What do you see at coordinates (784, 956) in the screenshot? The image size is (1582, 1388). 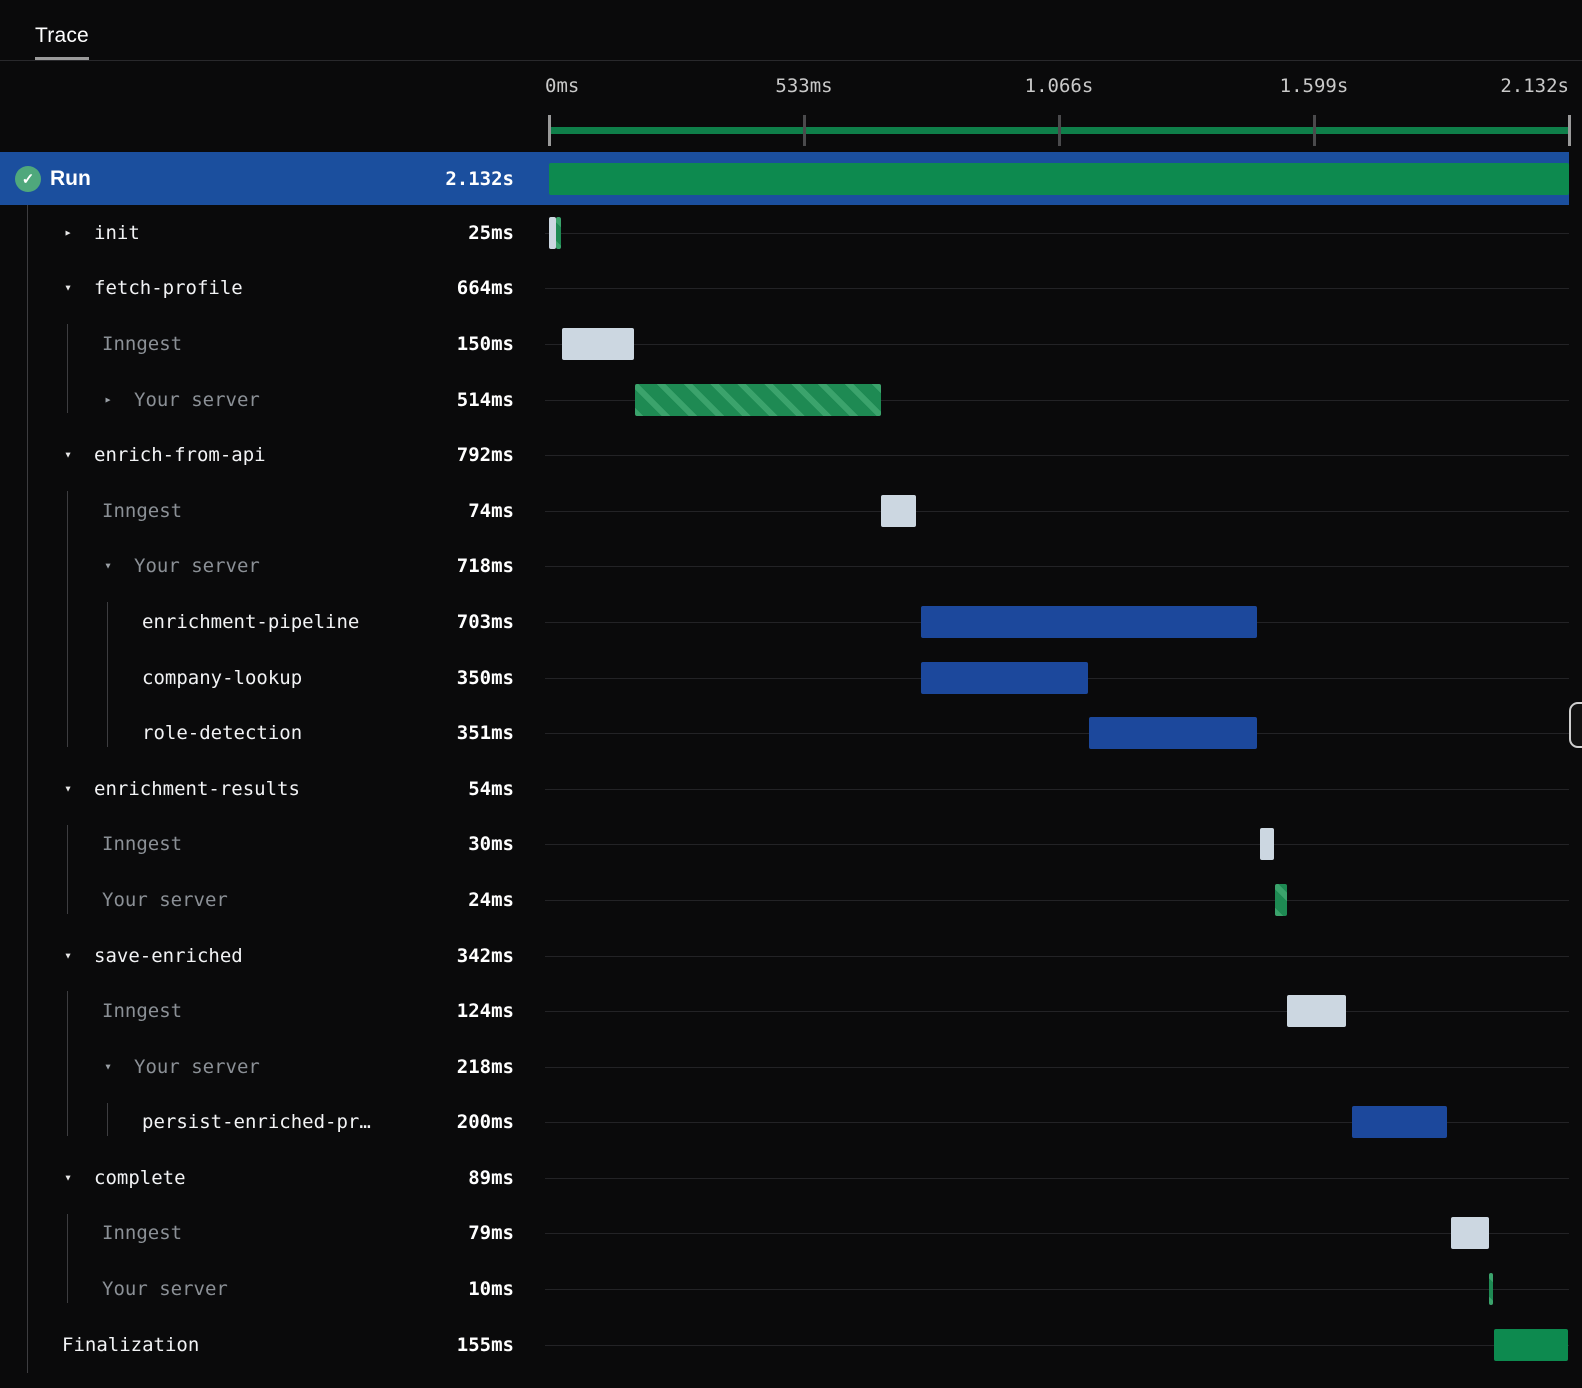 I see `trace-row: ▾ save-enriched 342ms` at bounding box center [784, 956].